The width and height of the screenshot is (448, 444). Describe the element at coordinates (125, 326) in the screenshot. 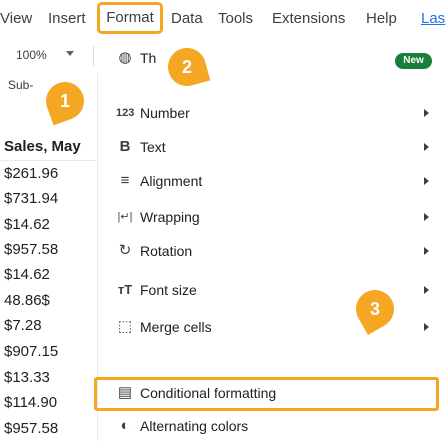

I see `merge-icon: ⬚` at that location.